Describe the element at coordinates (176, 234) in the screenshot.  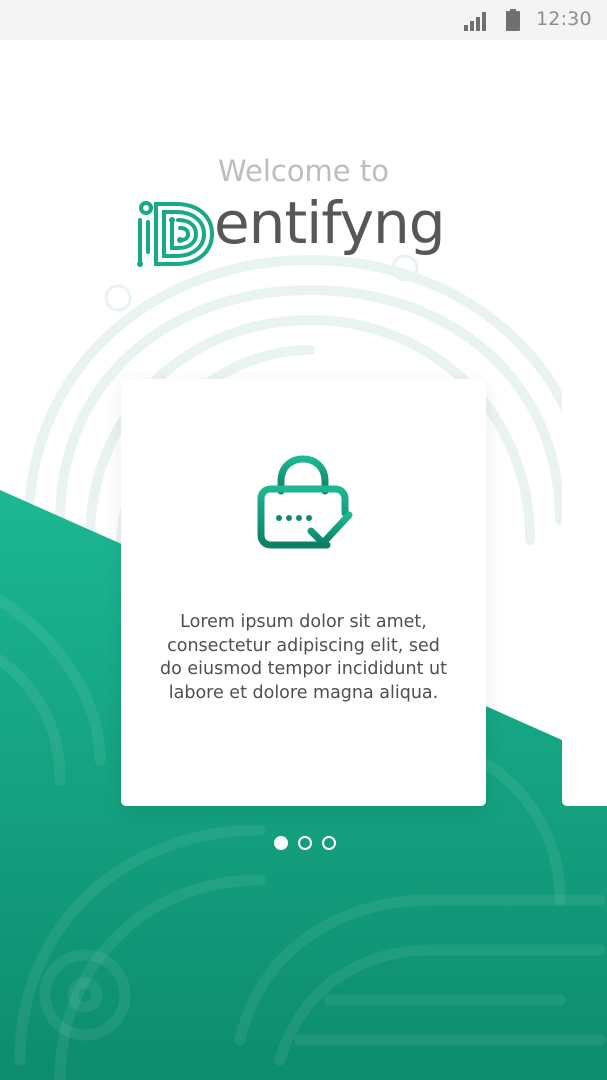
I see `fingerprint-id-logo-icon` at that location.